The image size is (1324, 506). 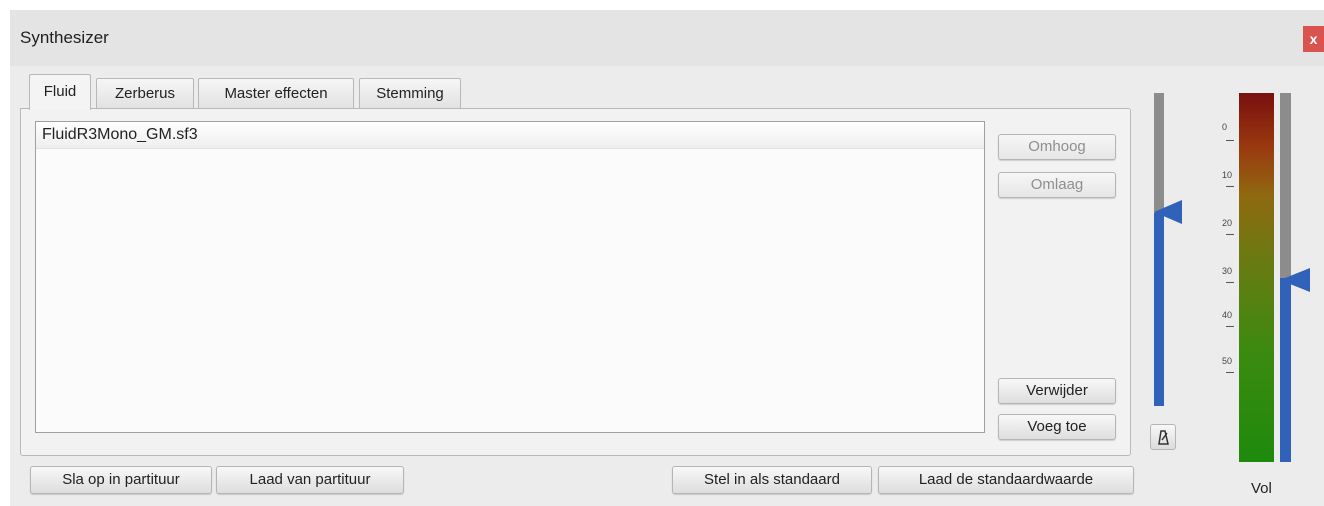 I want to click on volume-meter, so click(x=1256, y=277).